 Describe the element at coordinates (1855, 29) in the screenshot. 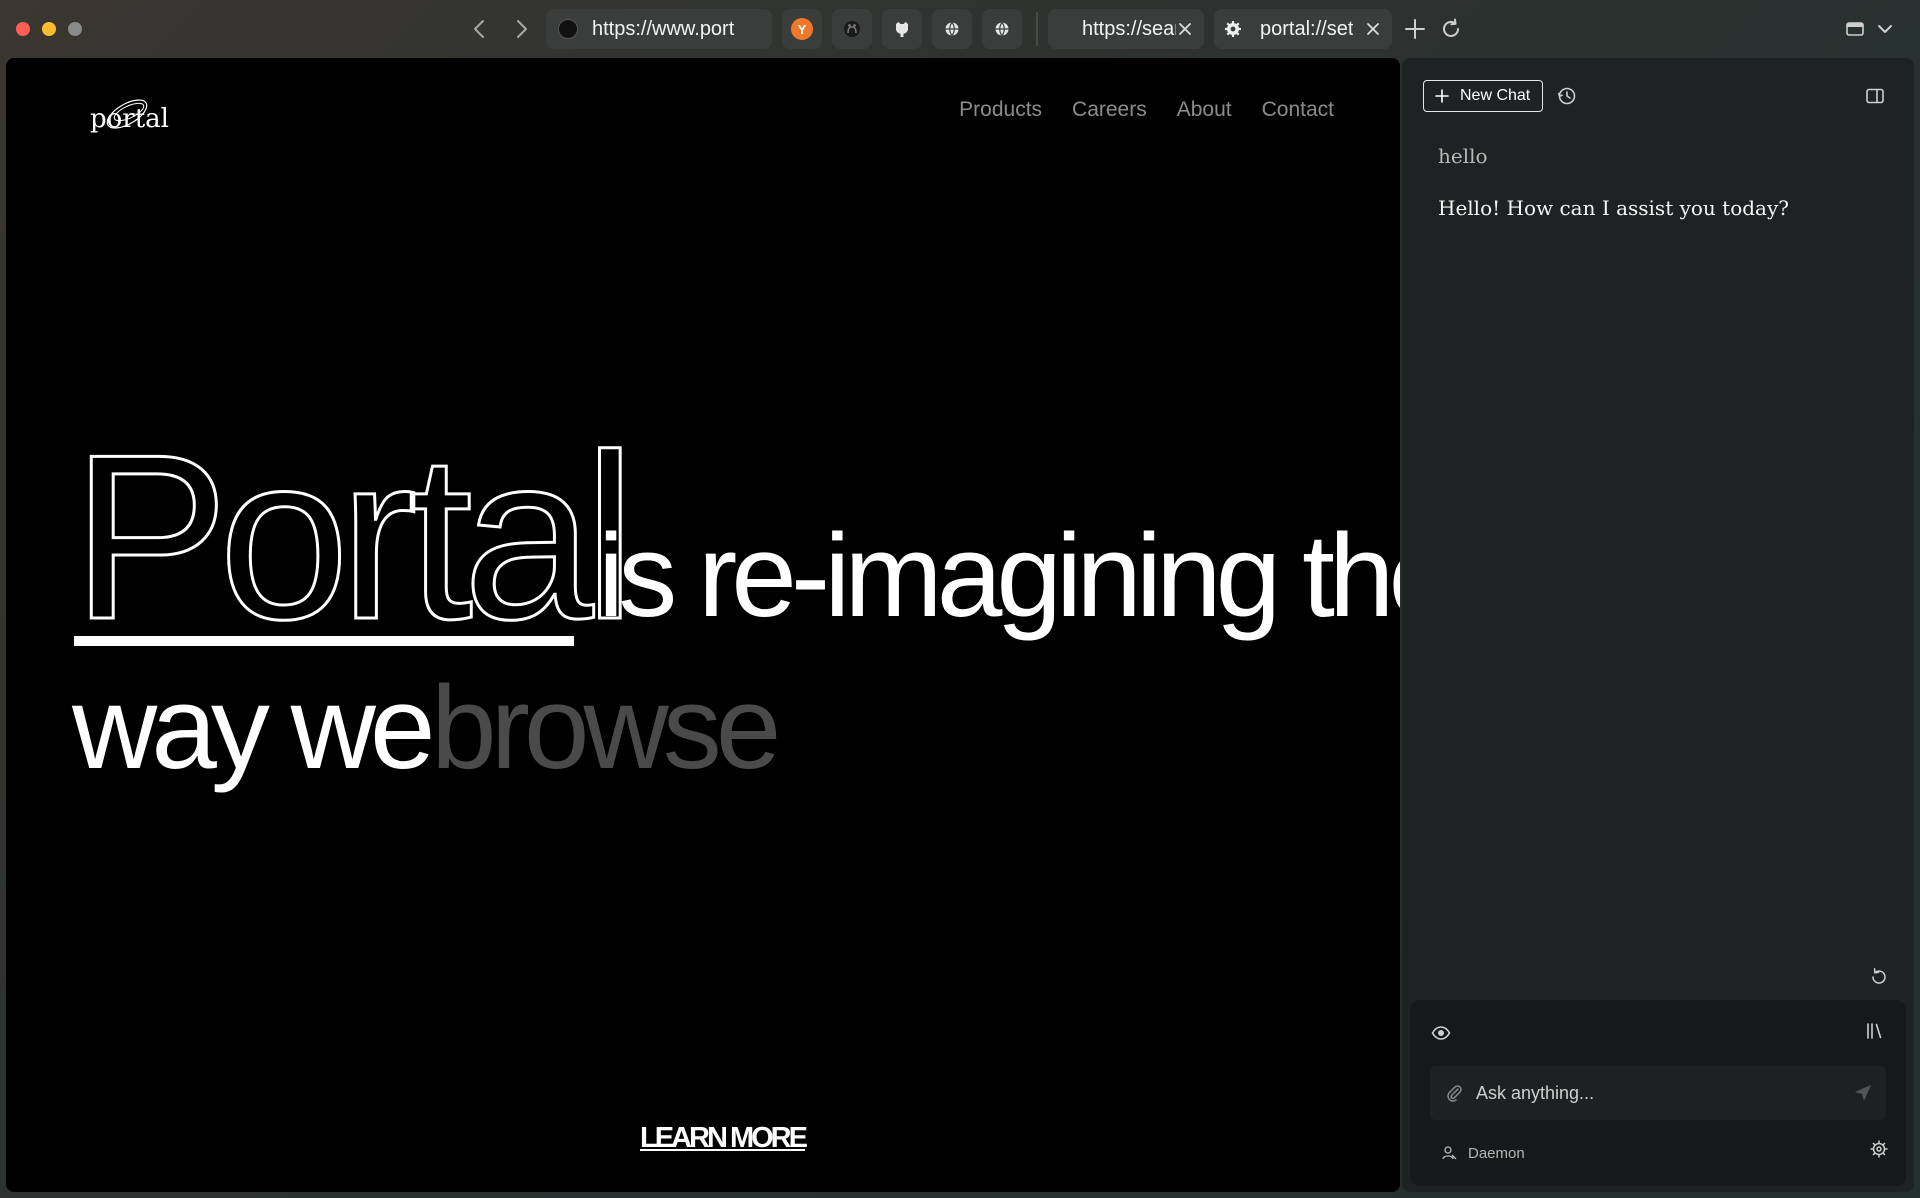

I see `window-layout-icon` at that location.